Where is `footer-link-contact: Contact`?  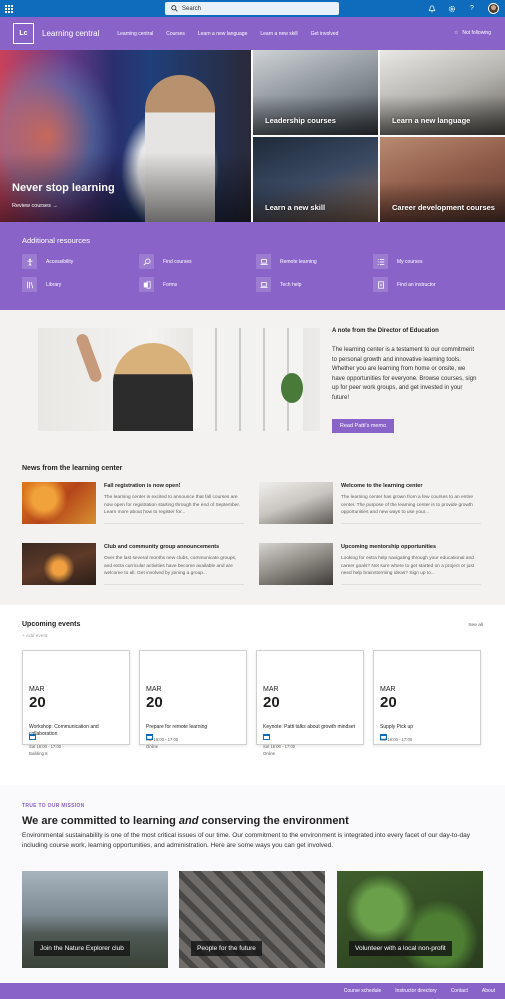
footer-link-contact: Contact is located at coordinates (459, 991).